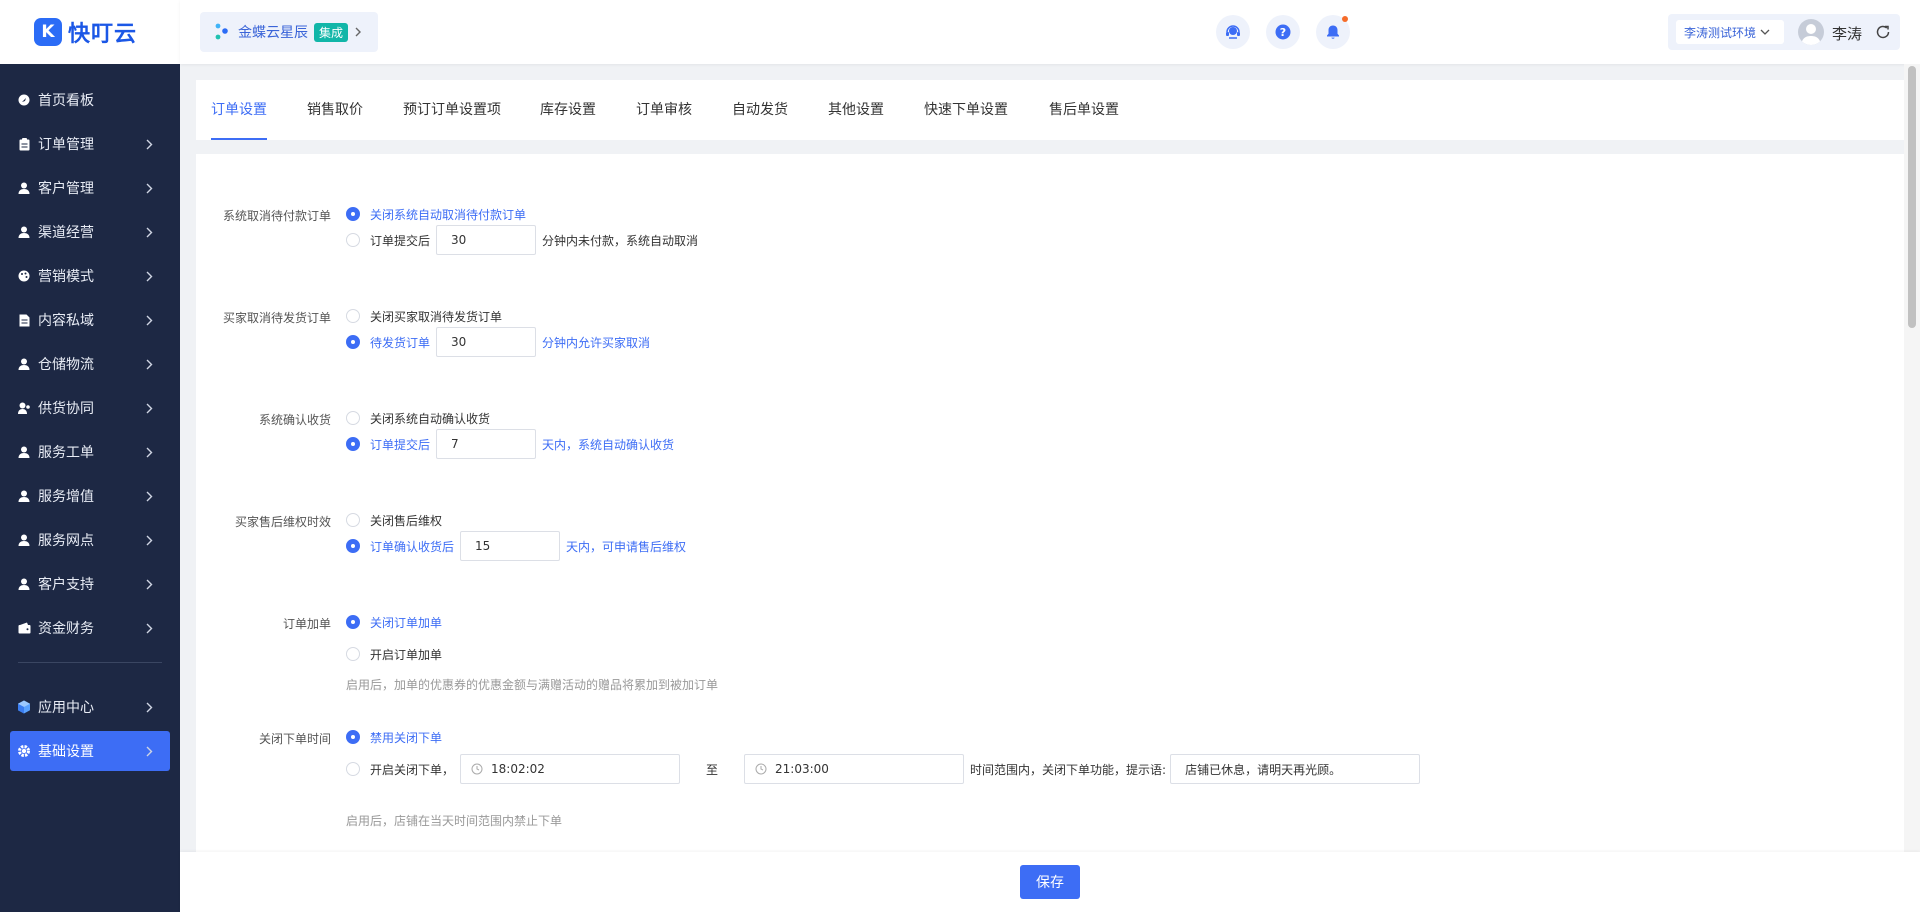 The height and width of the screenshot is (912, 1920). What do you see at coordinates (90, 100) in the screenshot?
I see `sidebar-item: 首页看板` at bounding box center [90, 100].